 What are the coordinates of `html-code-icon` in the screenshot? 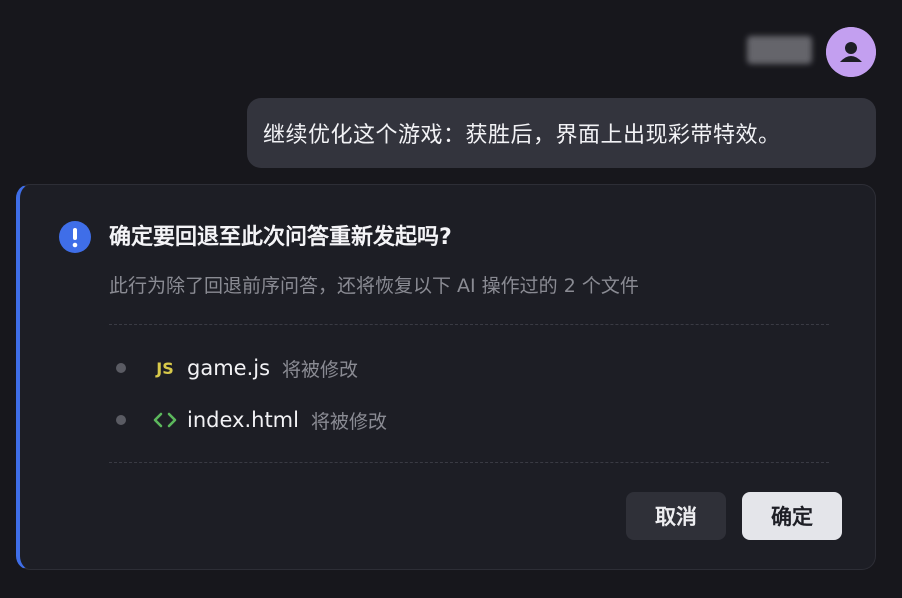 It's located at (165, 420).